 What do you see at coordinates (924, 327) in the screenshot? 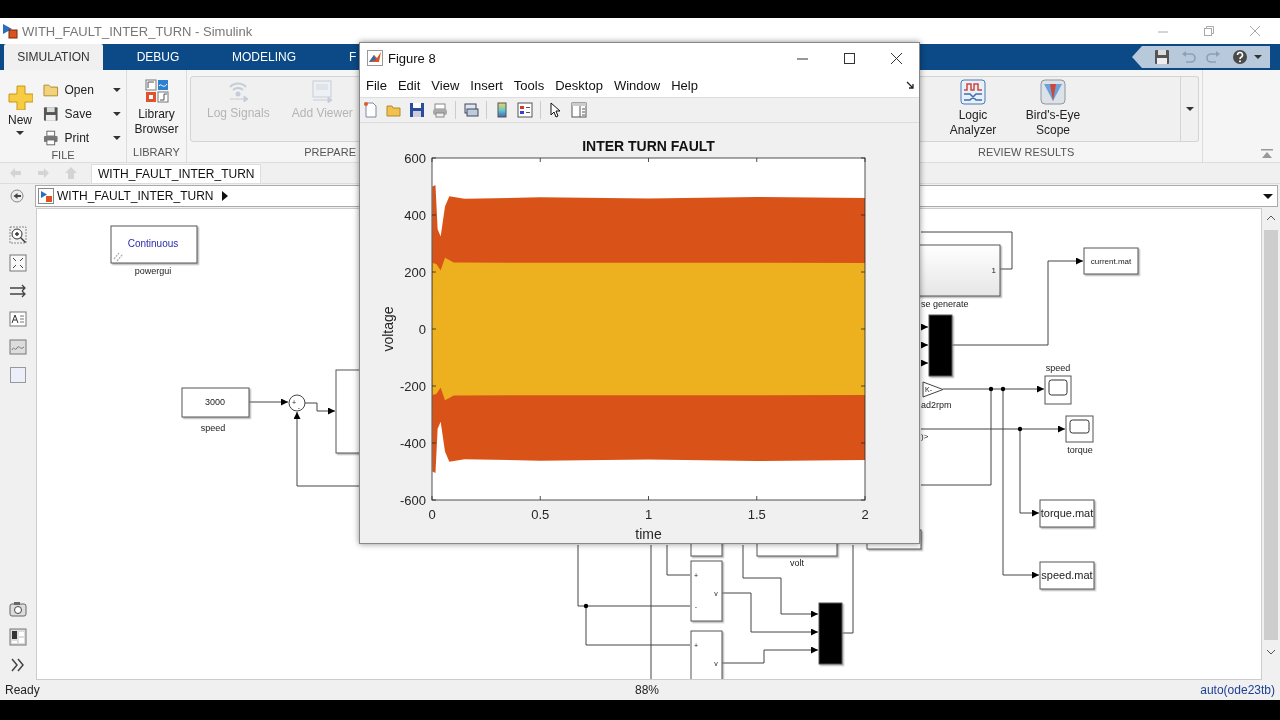
I see `signal-line` at bounding box center [924, 327].